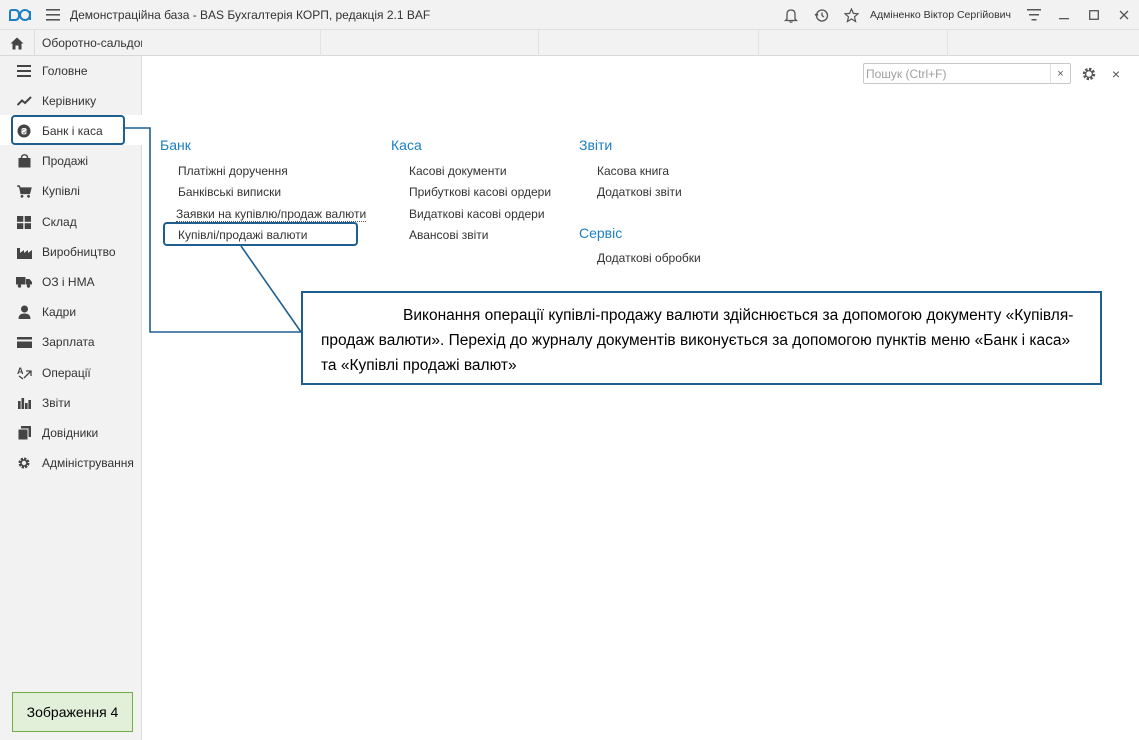 The image size is (1139, 740). What do you see at coordinates (24, 71) in the screenshot?
I see `menu-lines-icon` at bounding box center [24, 71].